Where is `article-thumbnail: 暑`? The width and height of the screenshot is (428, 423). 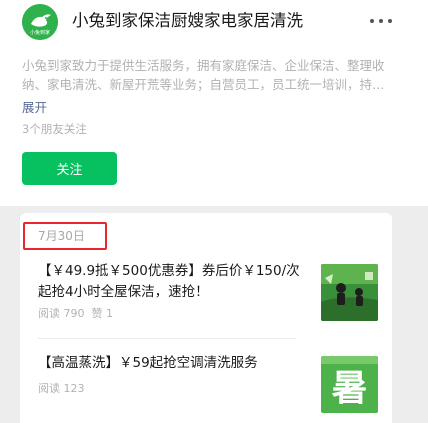
article-thumbnail: 暑 is located at coordinates (349, 384).